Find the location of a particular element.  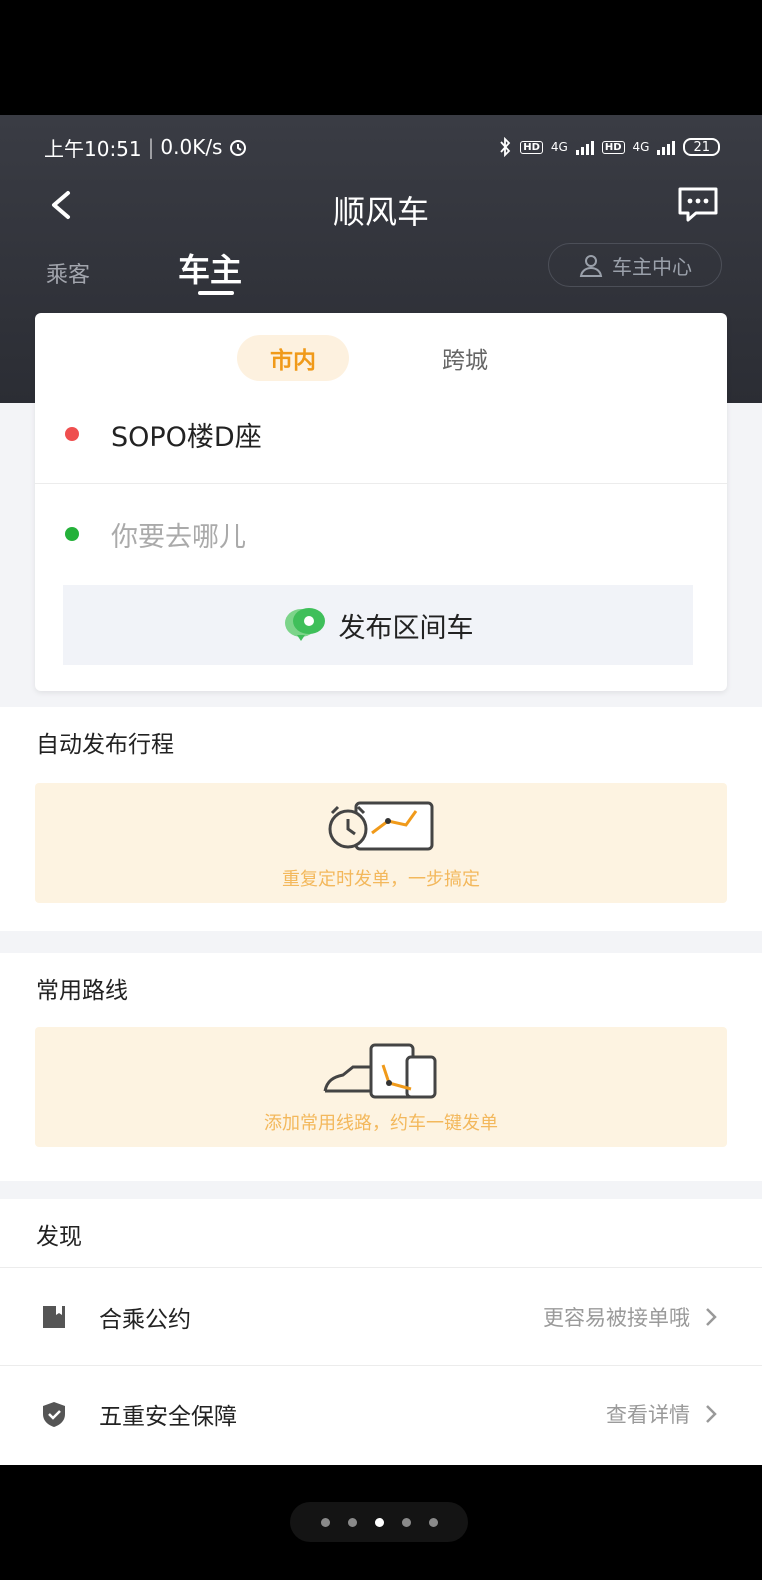

destination-field: 你要去哪儿 is located at coordinates (381, 534).